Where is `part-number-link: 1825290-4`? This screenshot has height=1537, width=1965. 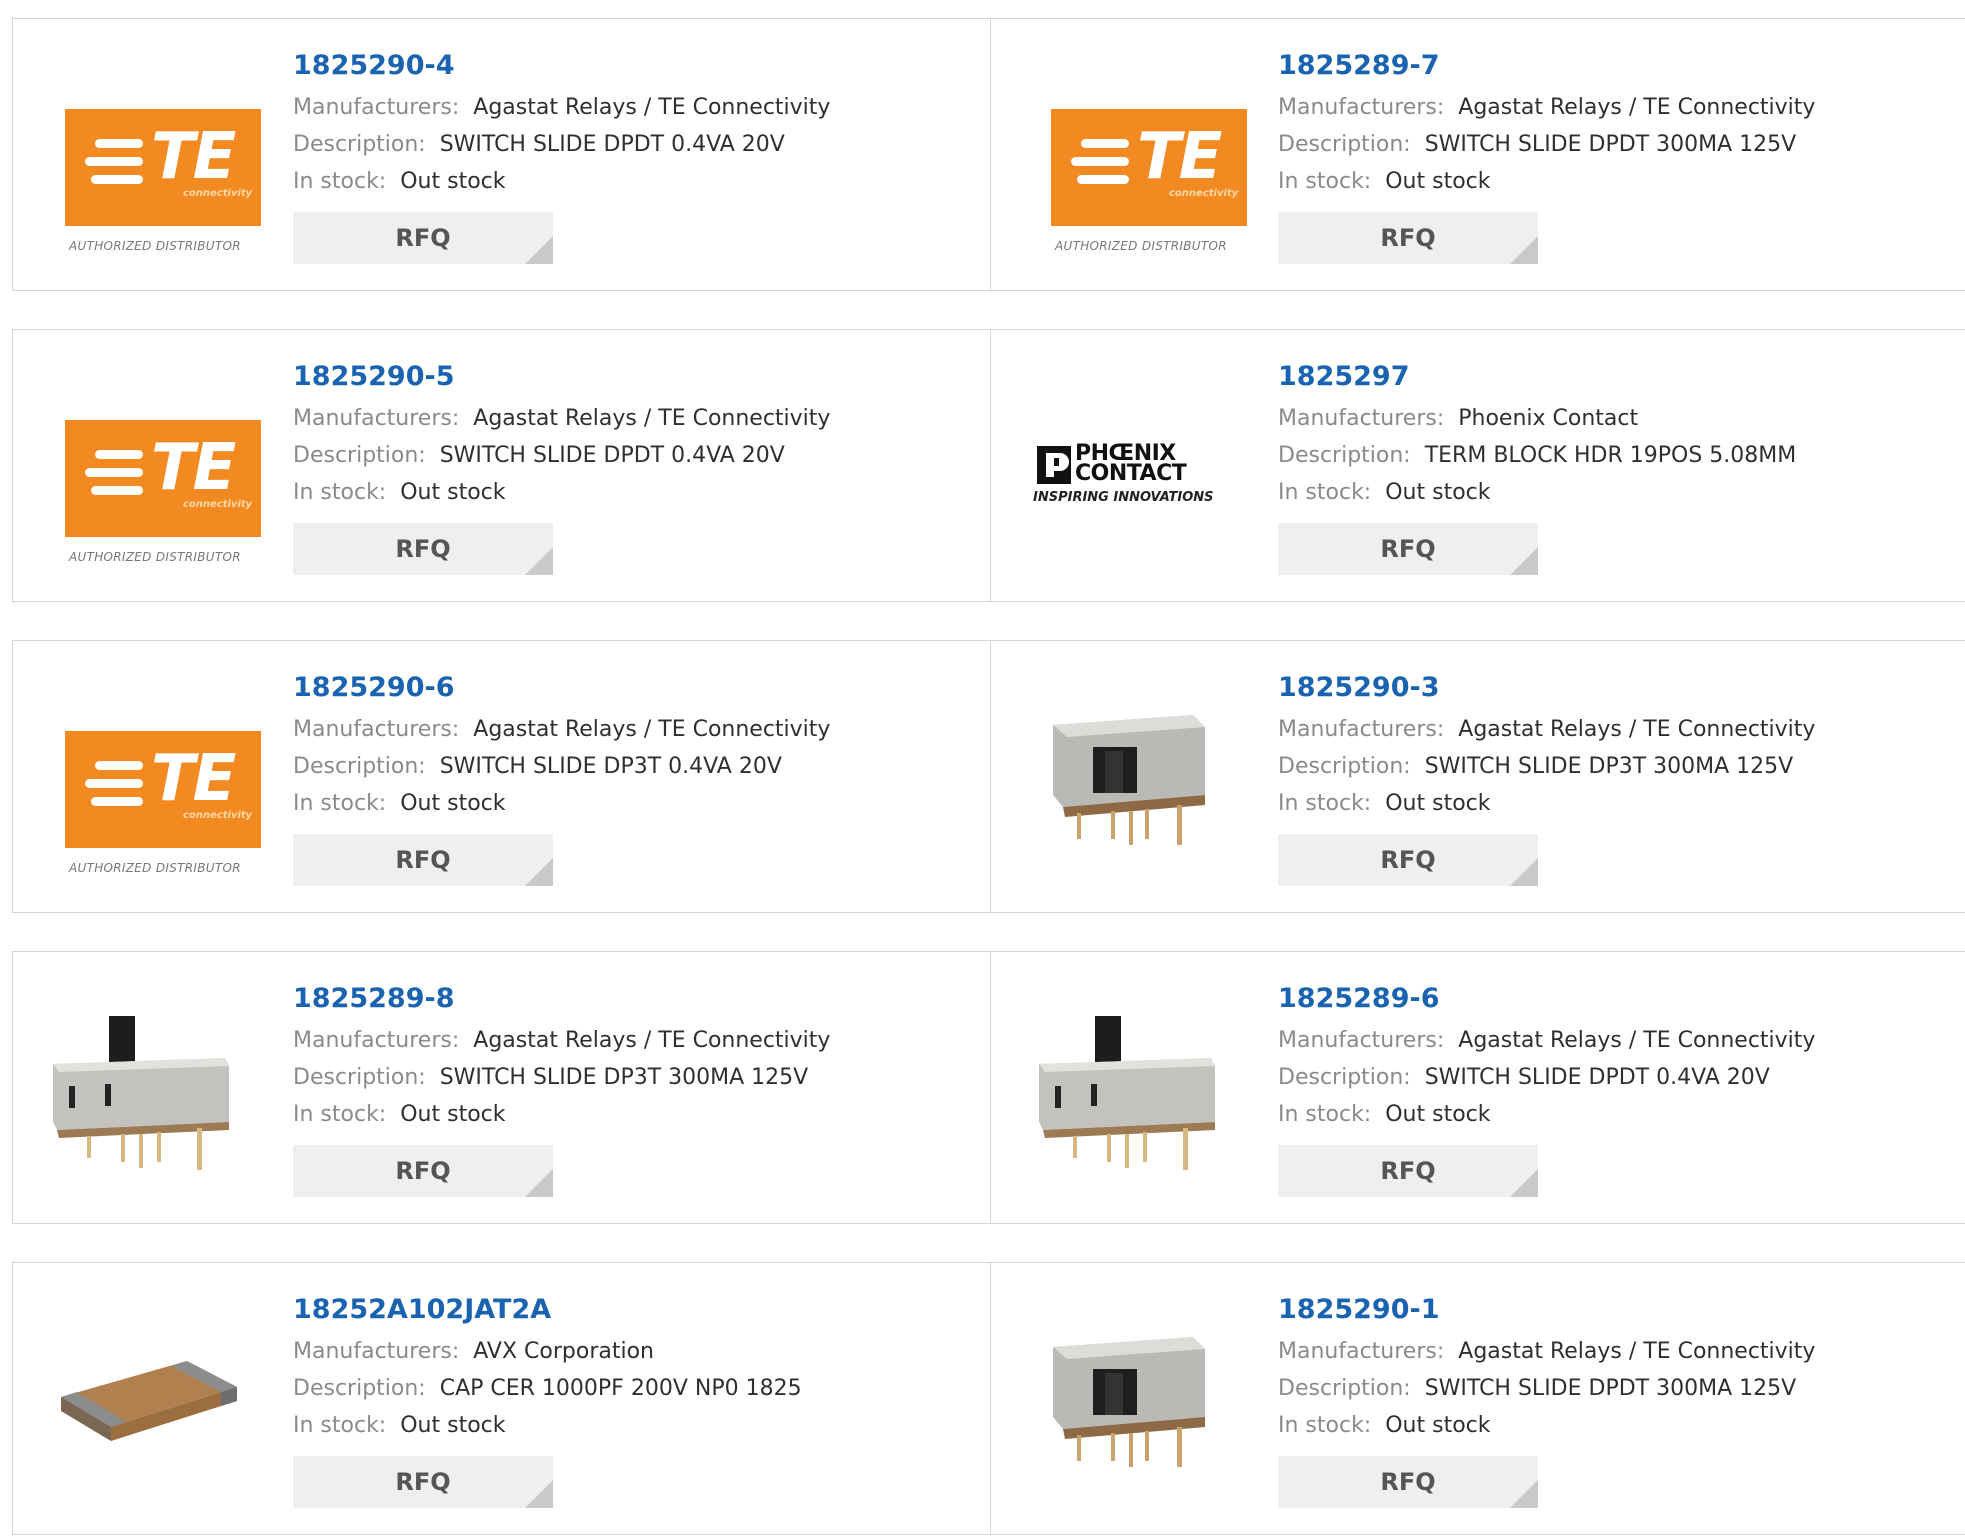
part-number-link: 1825290-4 is located at coordinates (561, 66).